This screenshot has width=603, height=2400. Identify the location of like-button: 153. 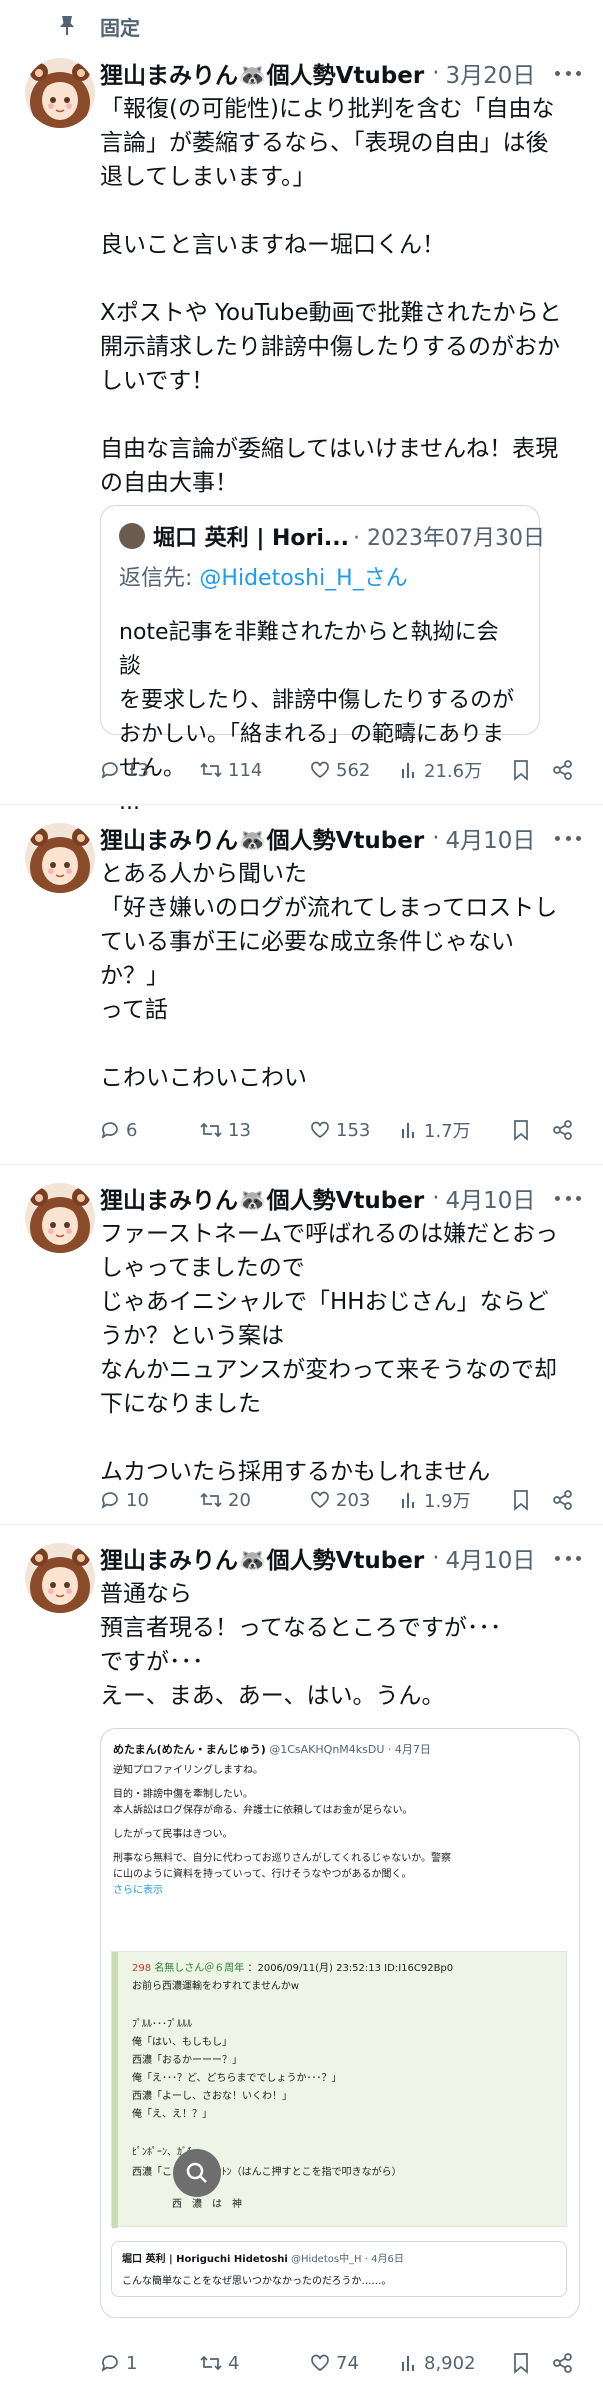
(340, 1130).